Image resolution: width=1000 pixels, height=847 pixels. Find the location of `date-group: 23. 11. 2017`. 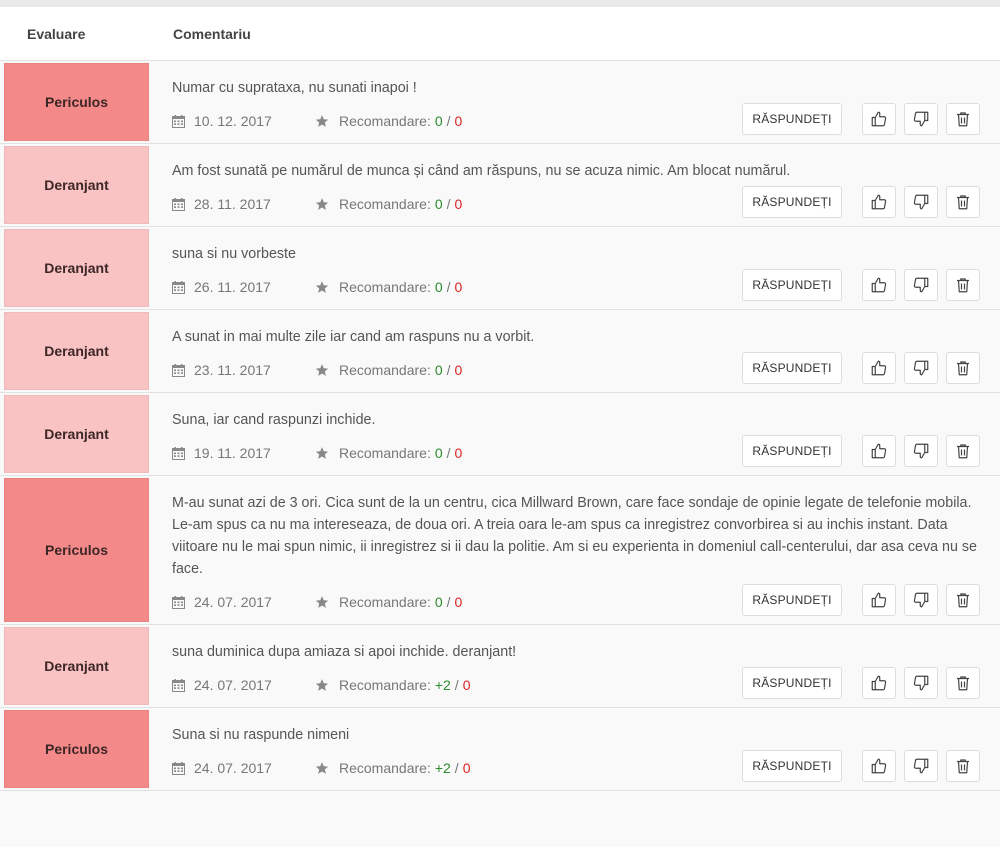

date-group: 23. 11. 2017 is located at coordinates (243, 370).